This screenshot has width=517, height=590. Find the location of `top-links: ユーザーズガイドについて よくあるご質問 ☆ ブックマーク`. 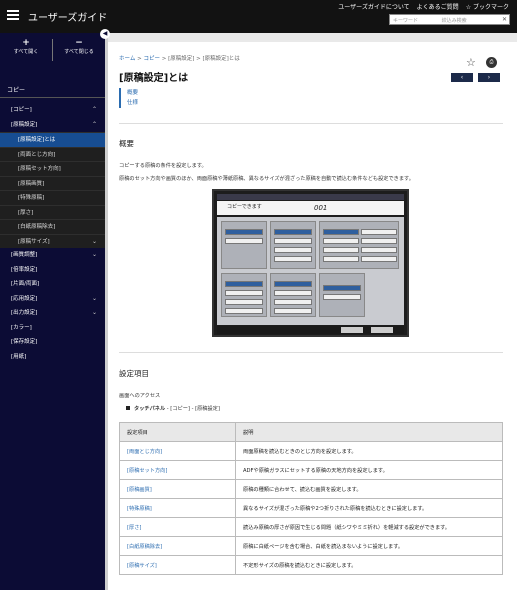

top-links: ユーザーズガイドについて よくあるご質問 ☆ ブックマーク is located at coordinates (423, 6).